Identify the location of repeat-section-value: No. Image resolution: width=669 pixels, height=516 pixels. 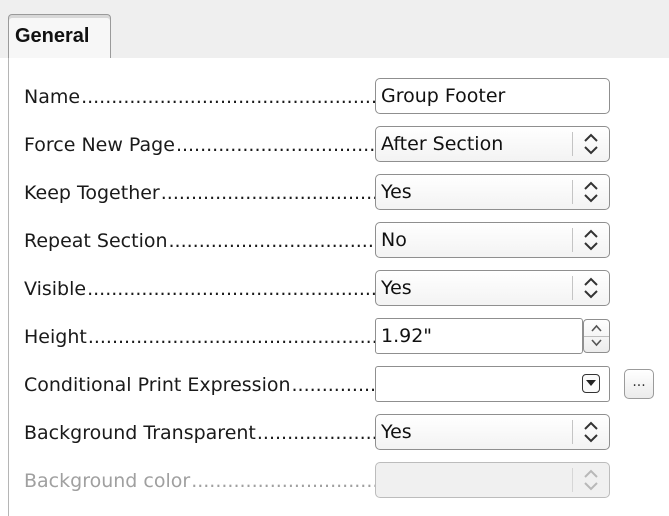
(394, 240).